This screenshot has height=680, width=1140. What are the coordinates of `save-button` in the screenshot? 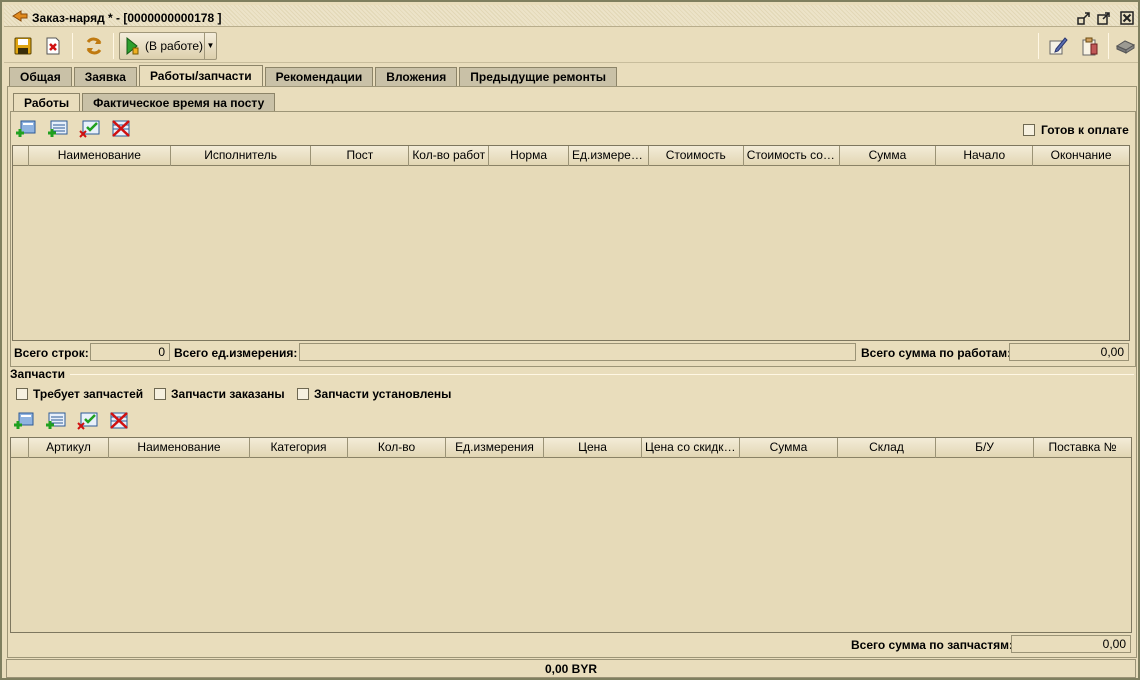 It's located at (23, 46).